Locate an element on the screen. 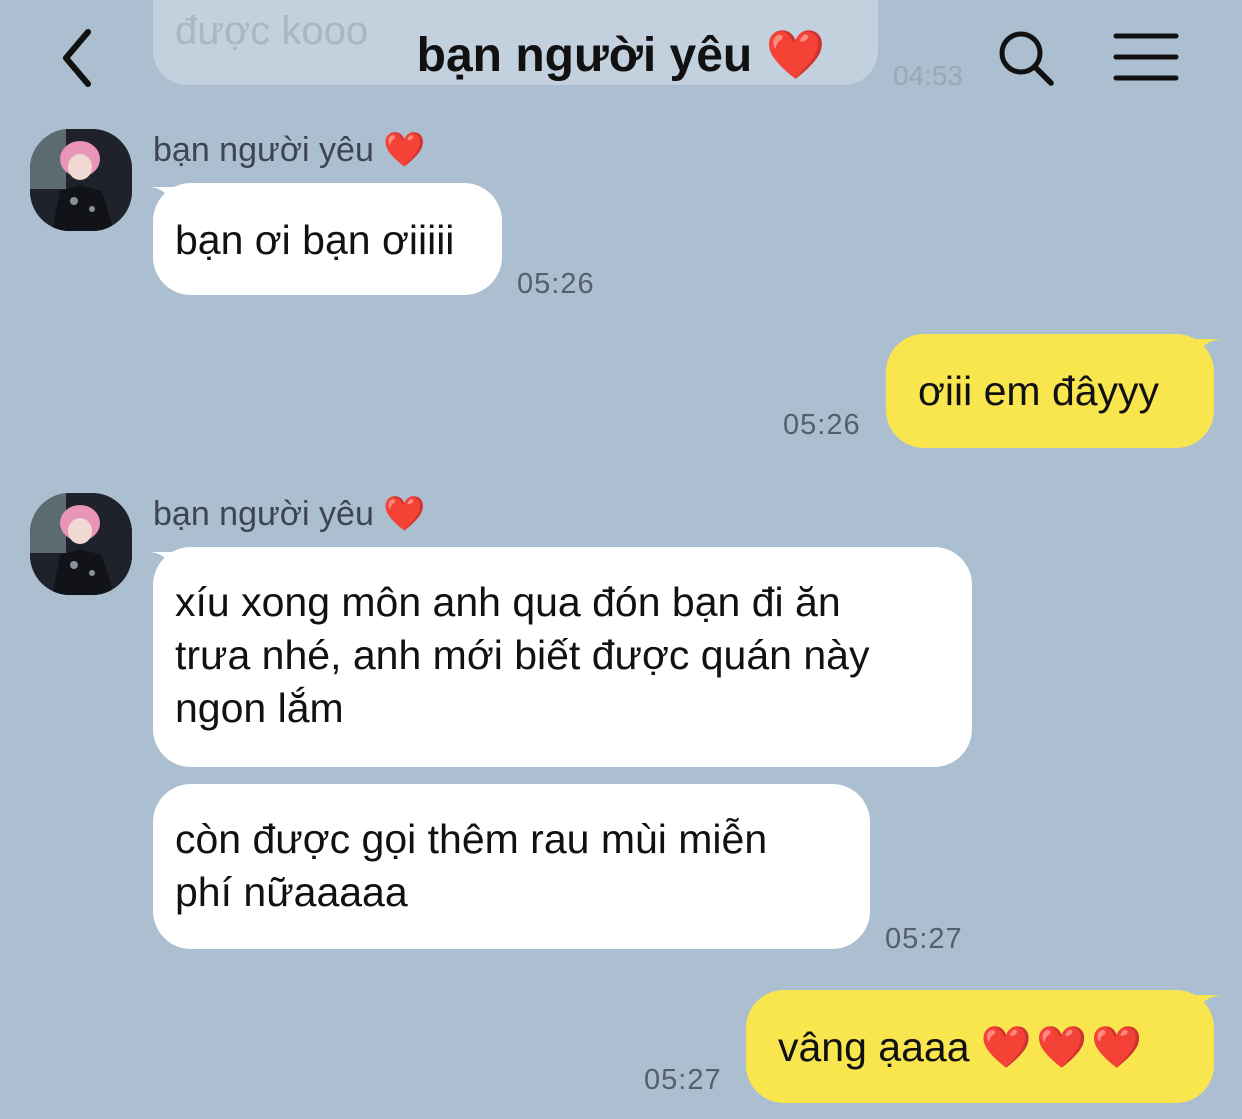  search-icon is located at coordinates (1026, 58).